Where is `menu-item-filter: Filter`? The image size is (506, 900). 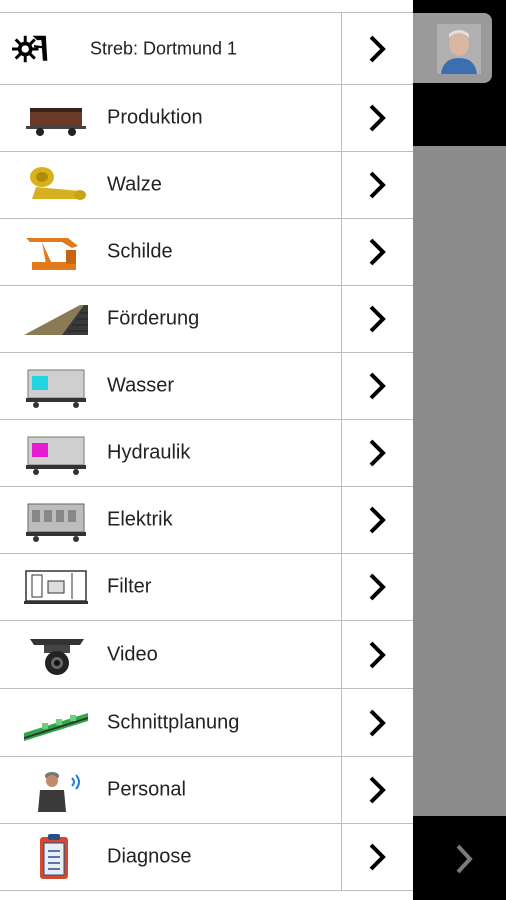 menu-item-filter: Filter is located at coordinates (206, 587).